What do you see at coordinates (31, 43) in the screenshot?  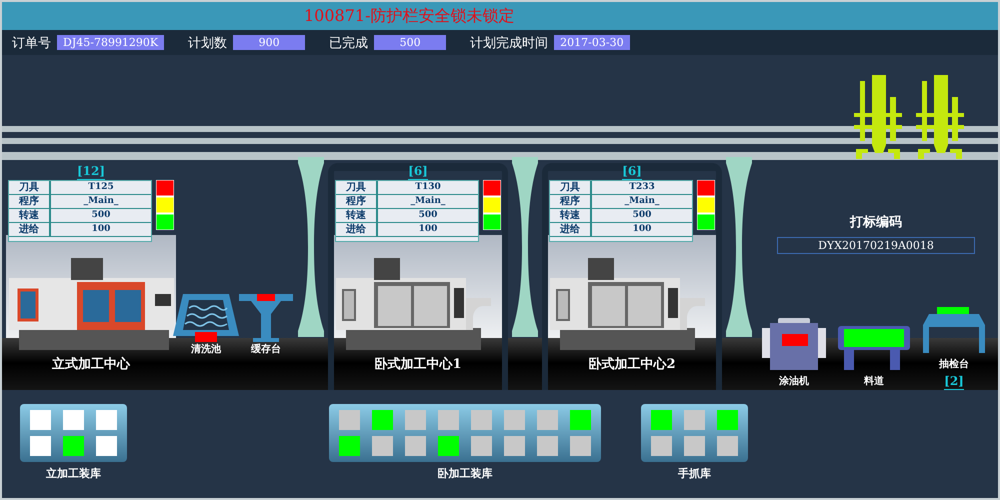 I see `info-label: 订单号` at bounding box center [31, 43].